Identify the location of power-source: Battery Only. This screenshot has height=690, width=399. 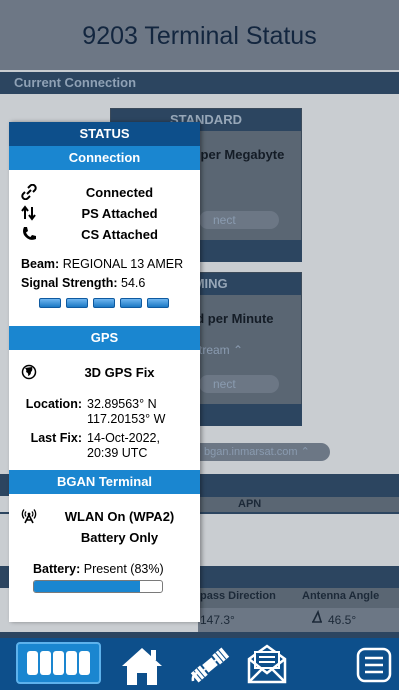
(119, 537).